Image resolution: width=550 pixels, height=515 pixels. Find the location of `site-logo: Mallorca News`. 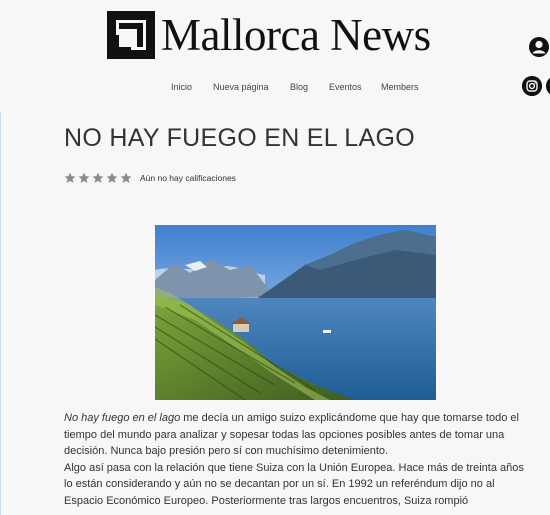

site-logo: Mallorca News is located at coordinates (269, 35).